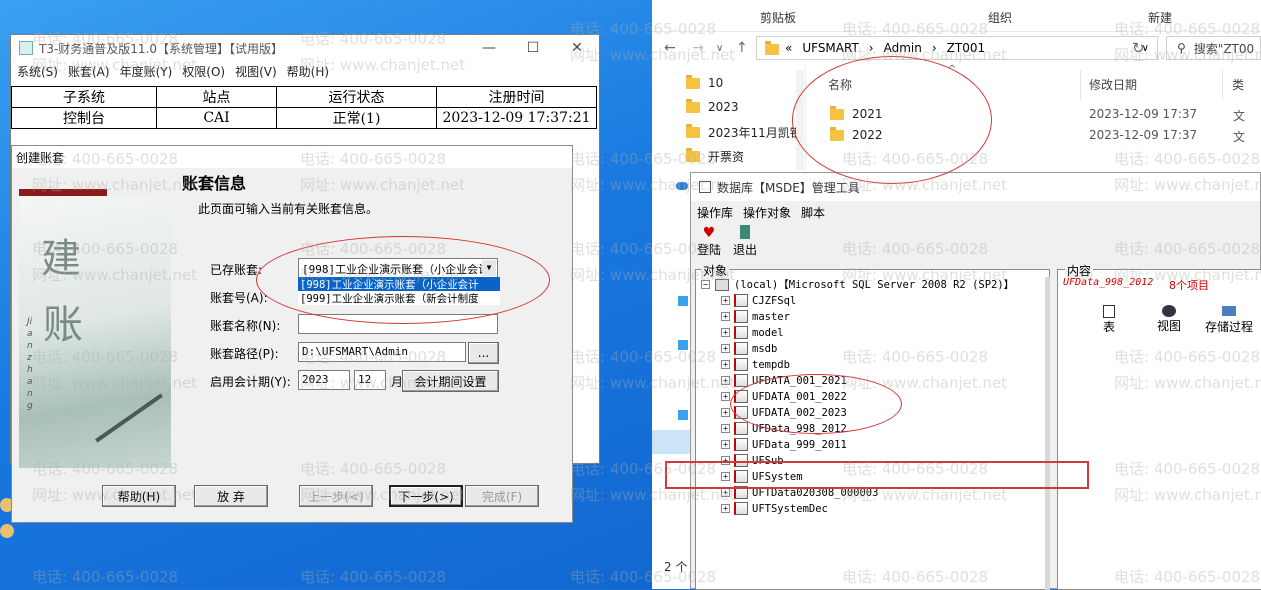 This screenshot has width=1261, height=590. I want to click on chevron-down-icon: ∨, so click(719, 48).